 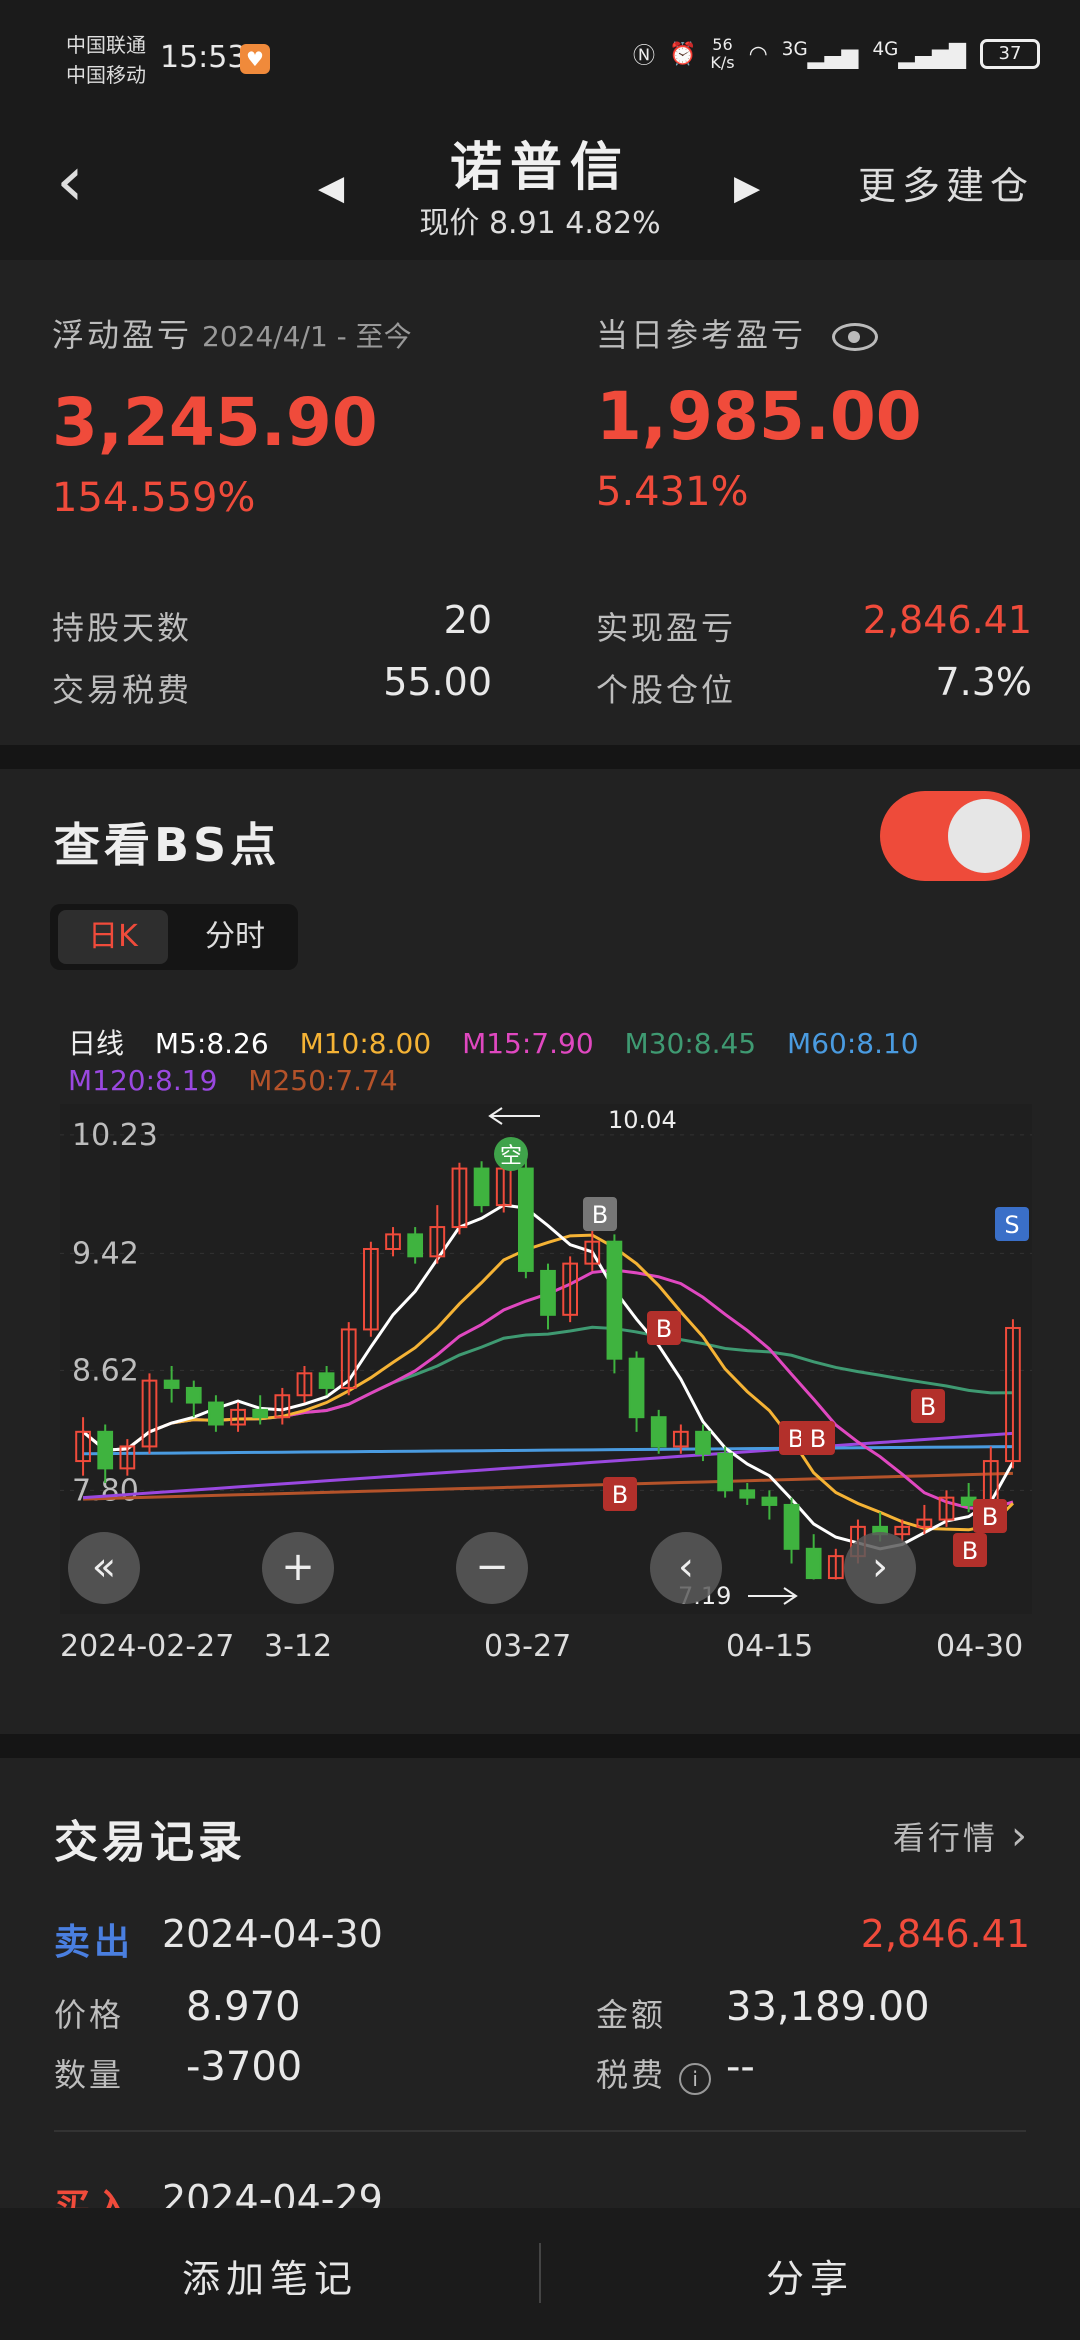 I want to click on scroll-left-button: ‹, so click(x=686, y=1568).